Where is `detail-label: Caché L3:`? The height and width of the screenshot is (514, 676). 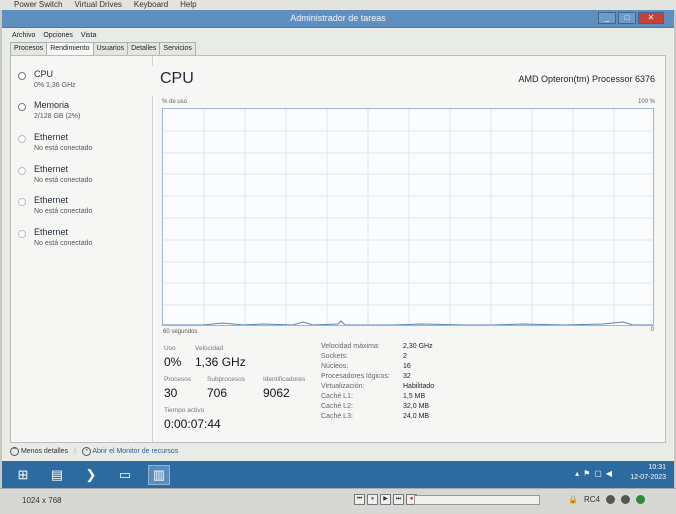 detail-label: Caché L3: is located at coordinates (337, 416).